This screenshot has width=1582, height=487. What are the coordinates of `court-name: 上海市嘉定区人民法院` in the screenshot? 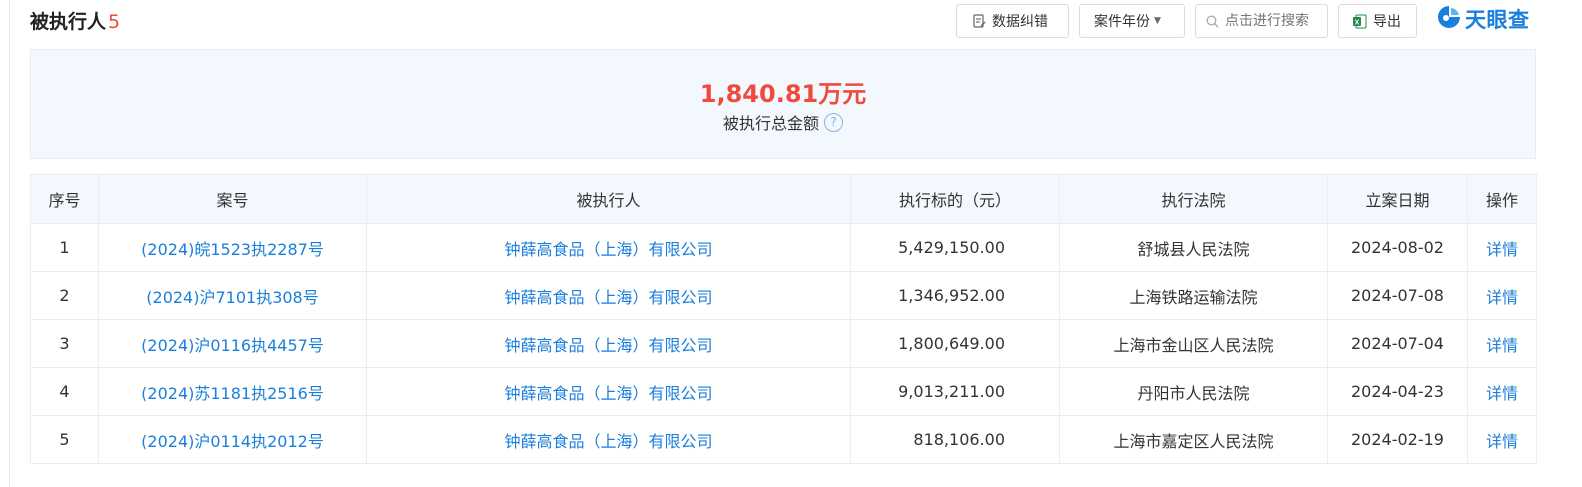 It's located at (1193, 439).